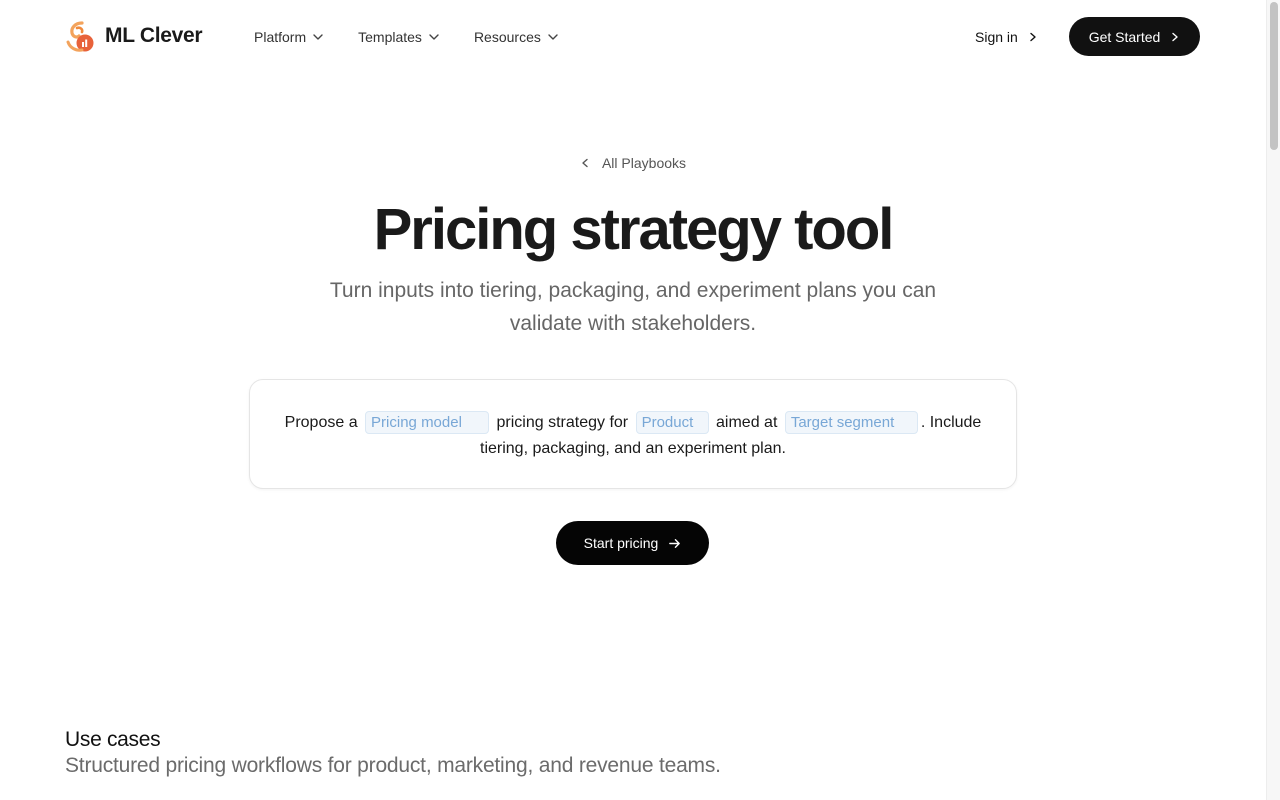 The width and height of the screenshot is (1280, 800). Describe the element at coordinates (1124, 36) in the screenshot. I see `get-started-label: Get Started` at that location.